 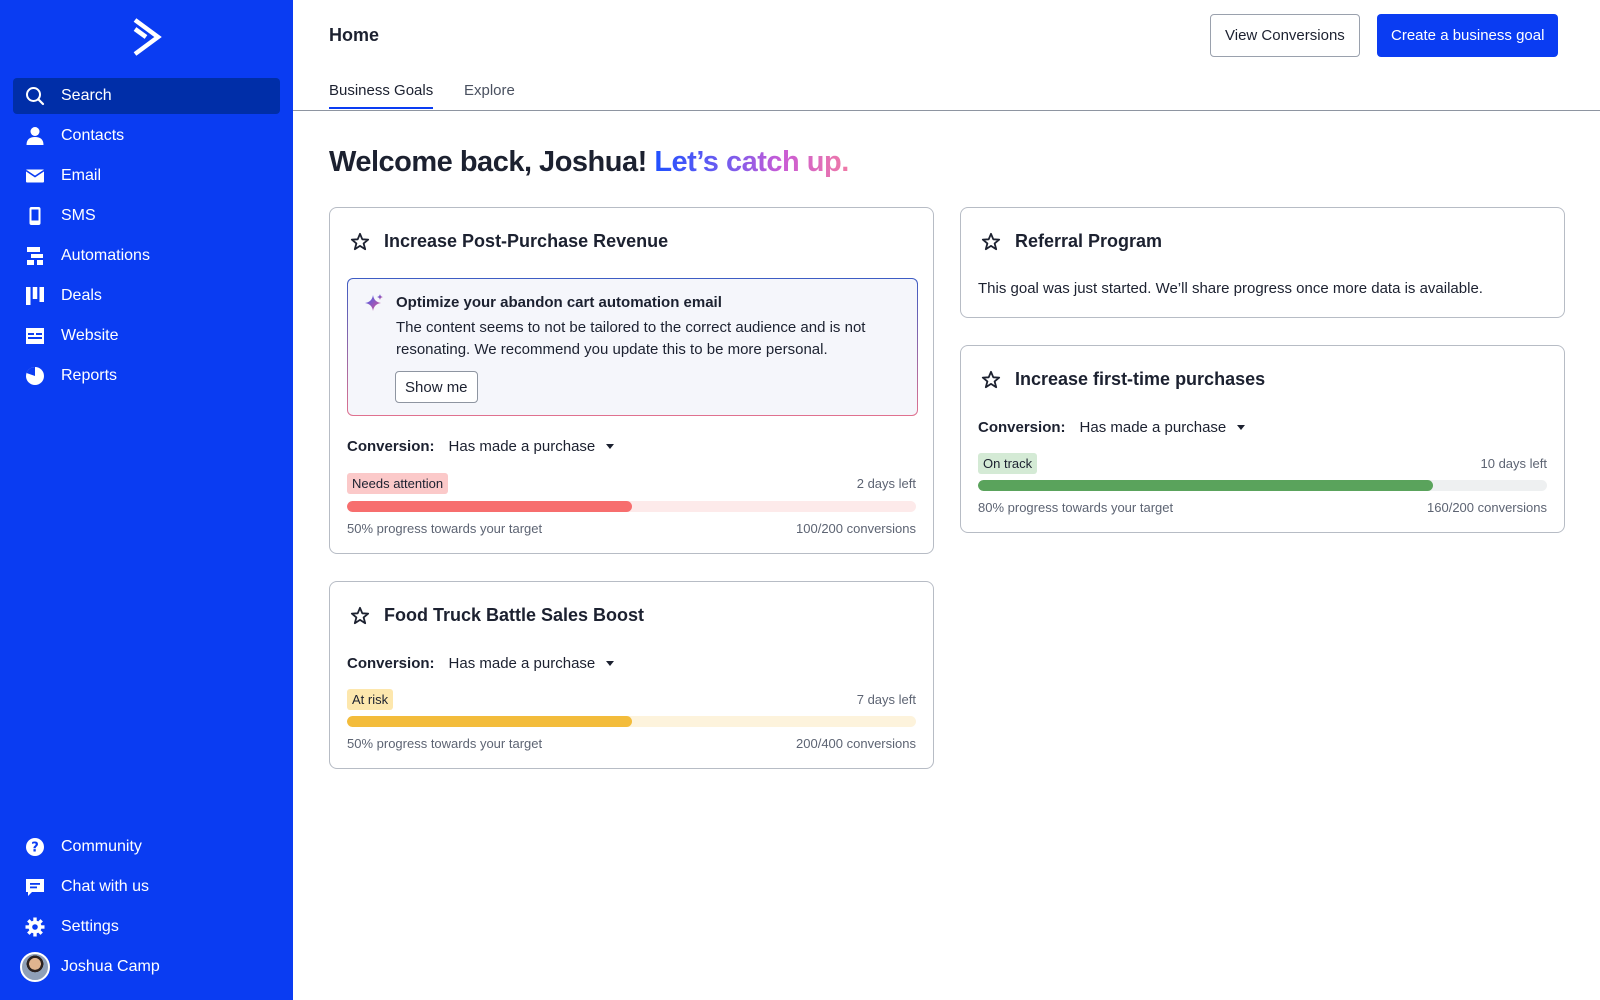 What do you see at coordinates (370, 699) in the screenshot?
I see `status-badge: At risk` at bounding box center [370, 699].